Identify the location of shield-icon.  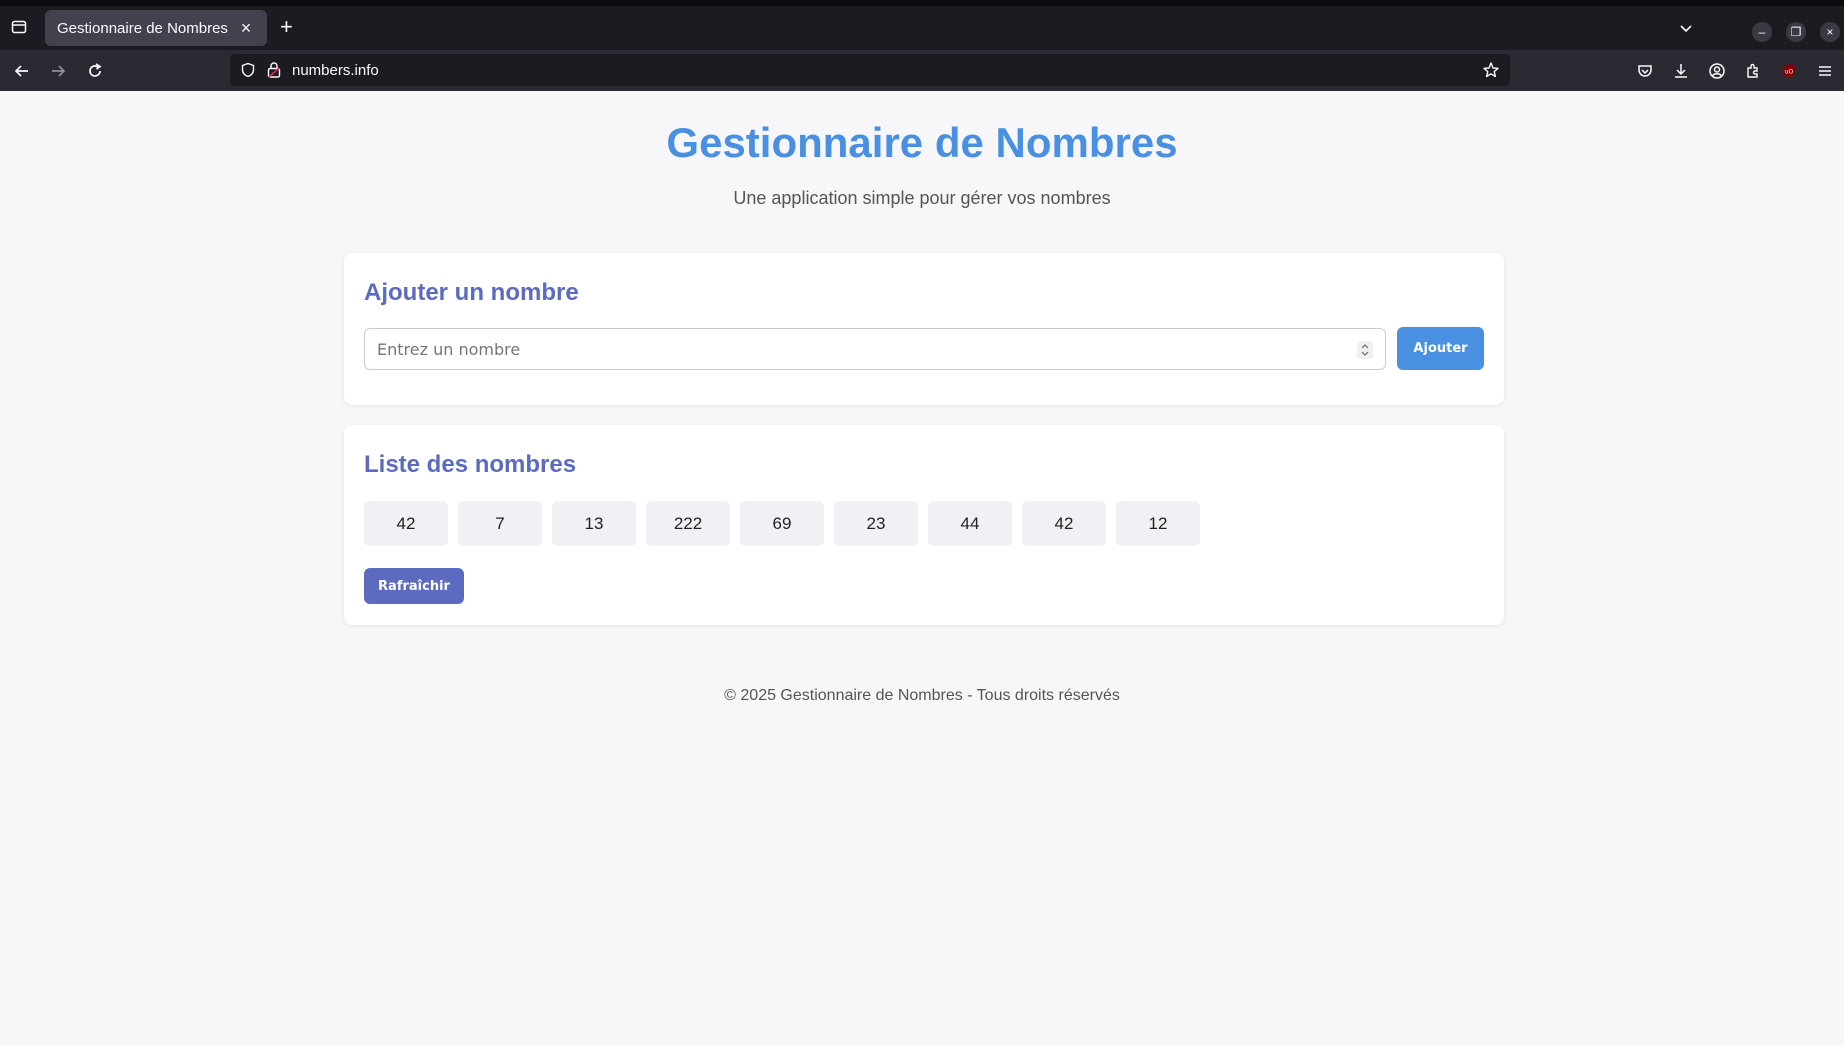
(248, 72).